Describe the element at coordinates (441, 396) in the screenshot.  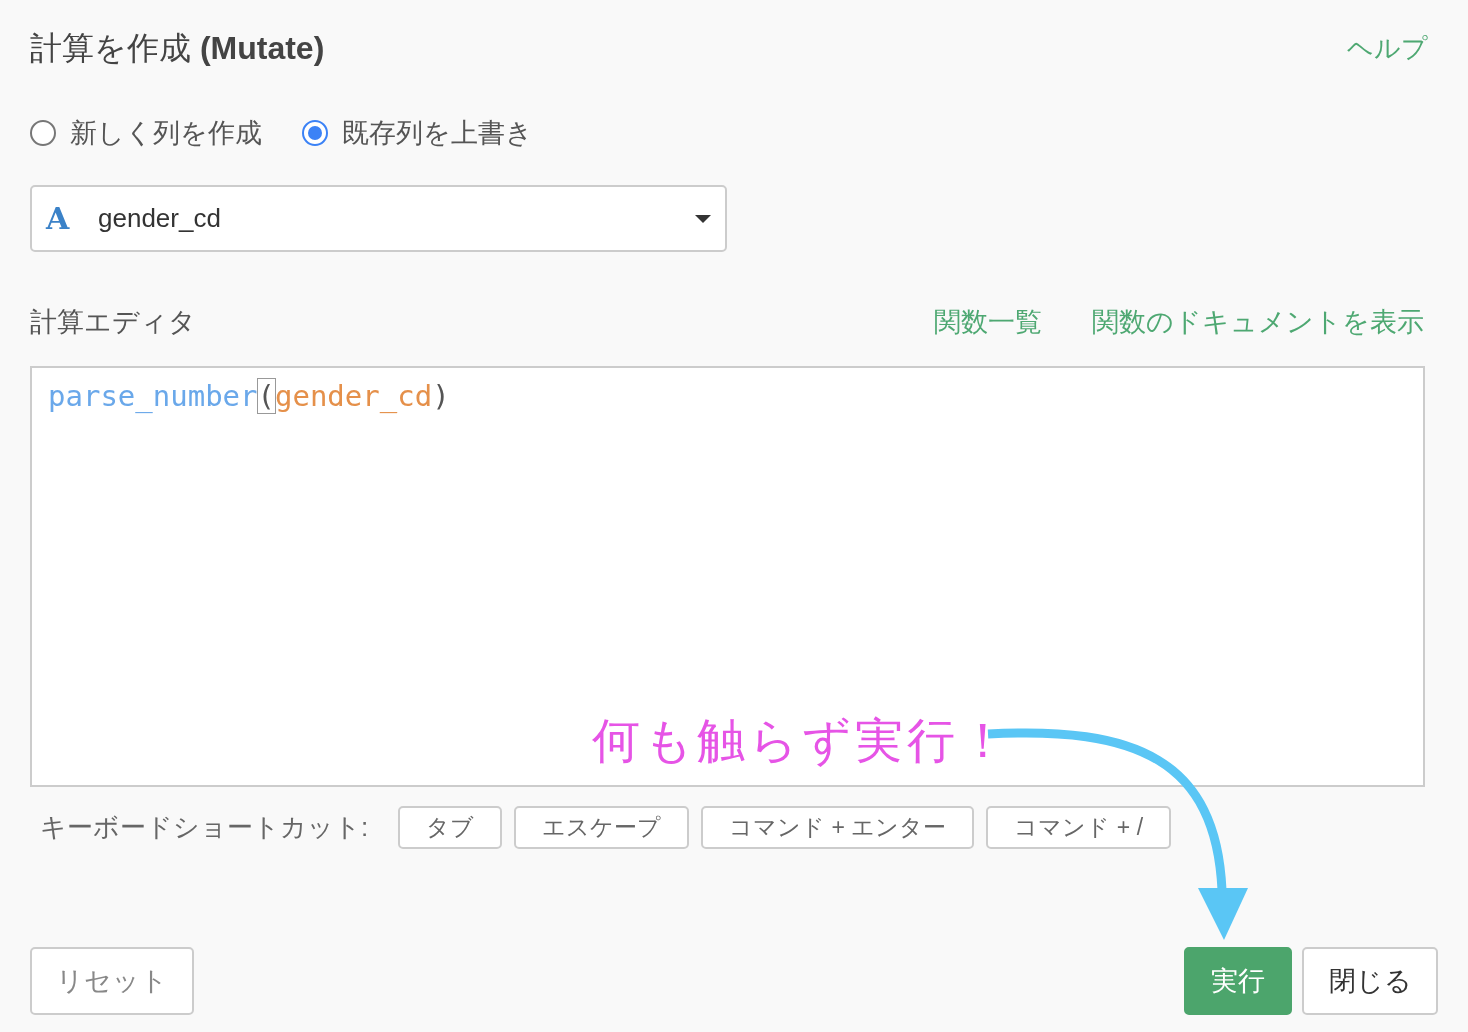
I see `code-token: )` at that location.